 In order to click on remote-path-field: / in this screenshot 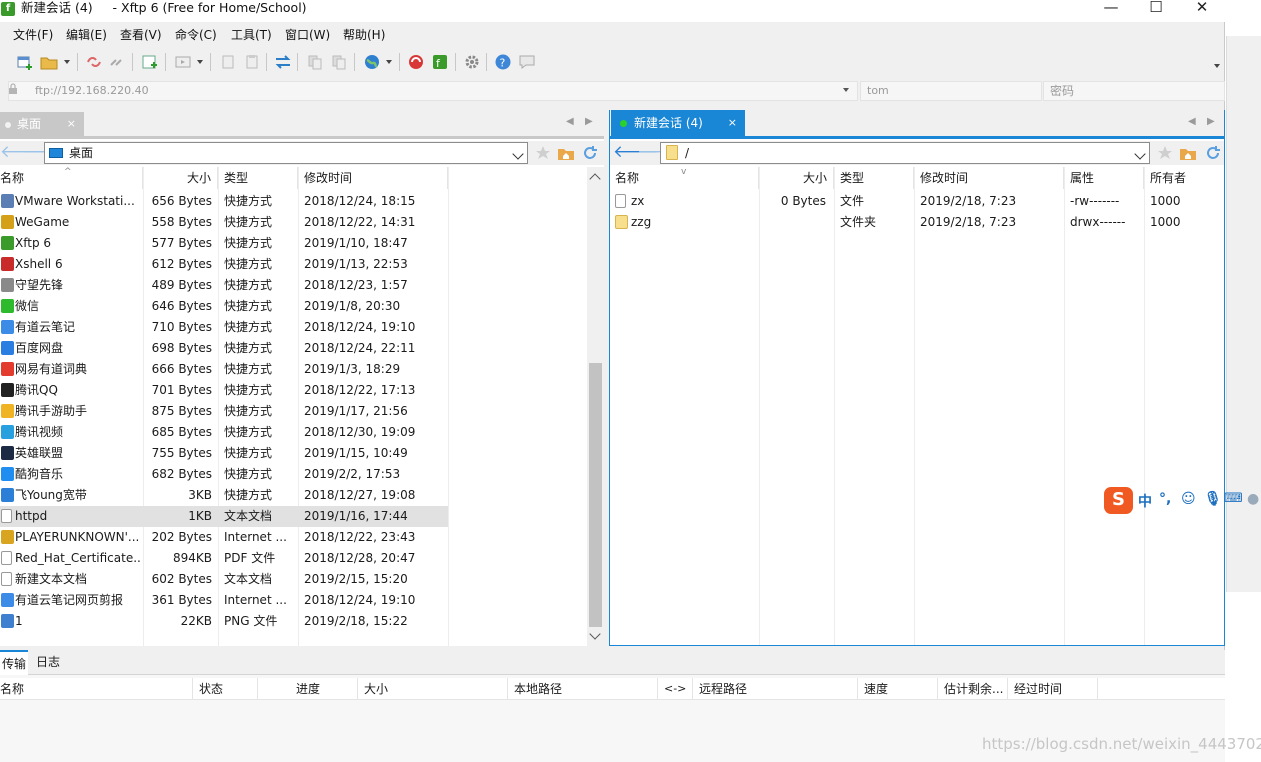, I will do `click(905, 153)`.